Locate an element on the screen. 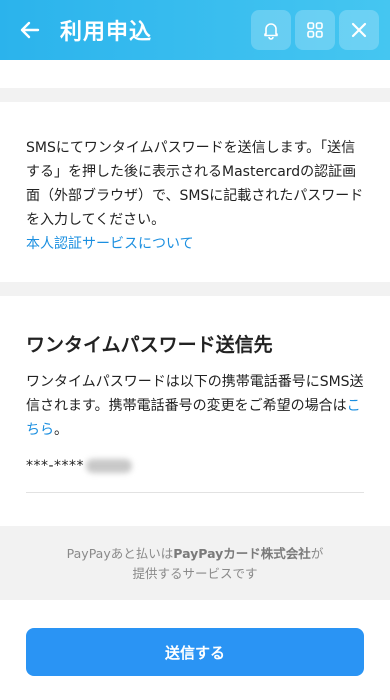 The image size is (390, 700). footer-note: PayPayあと払いはPayPayカード株式会社が 提供するサービスです is located at coordinates (195, 564).